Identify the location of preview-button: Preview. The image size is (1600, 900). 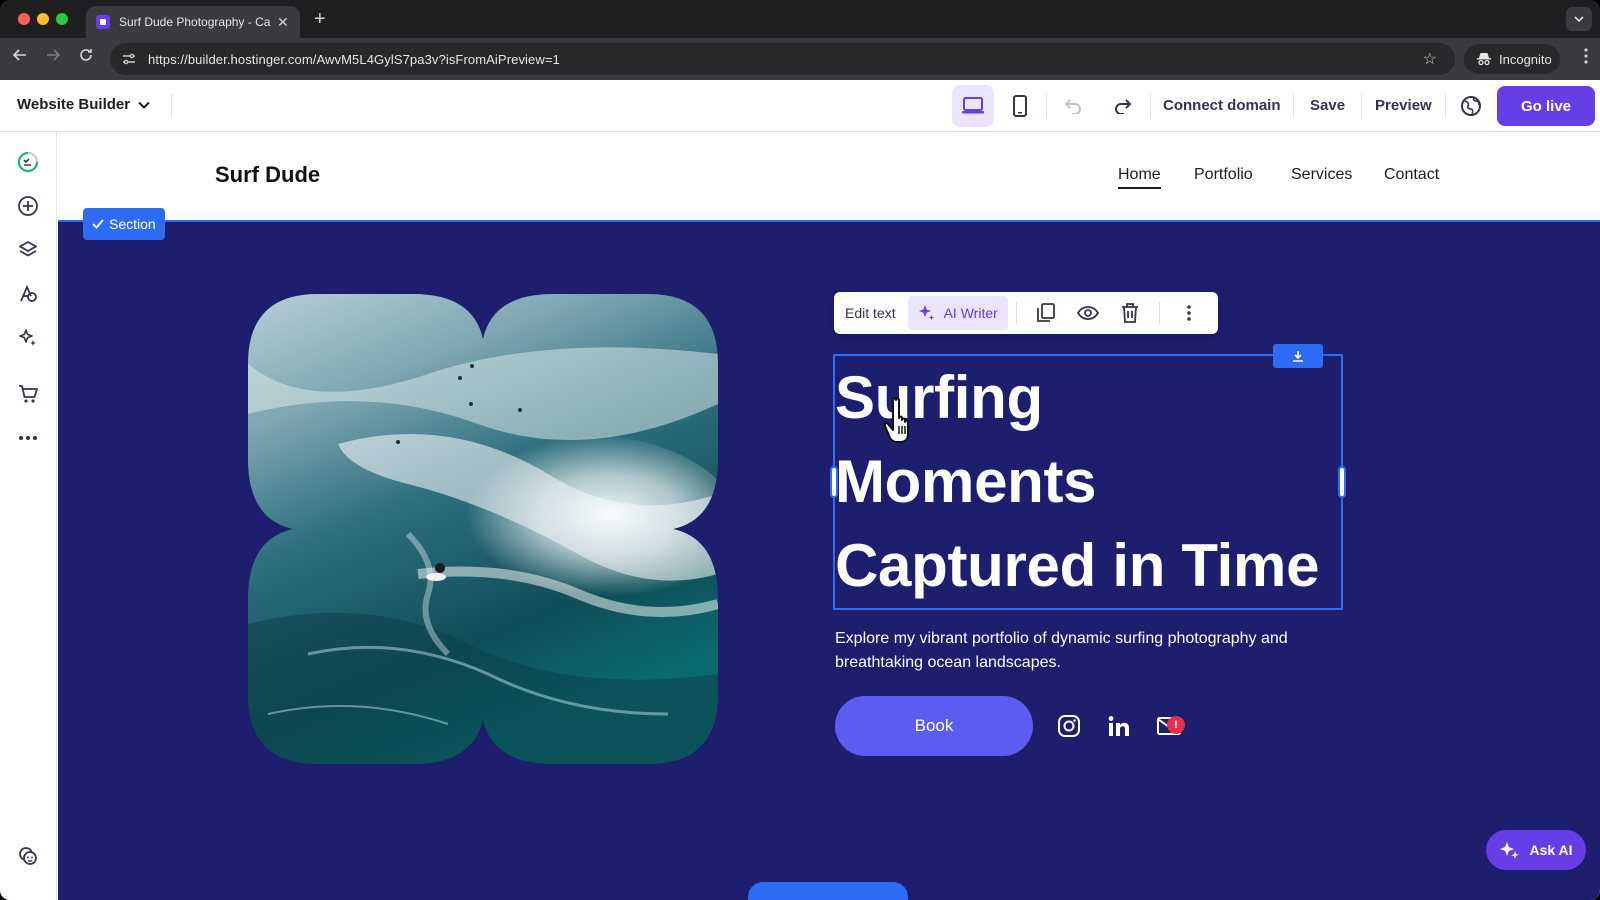
(1403, 105).